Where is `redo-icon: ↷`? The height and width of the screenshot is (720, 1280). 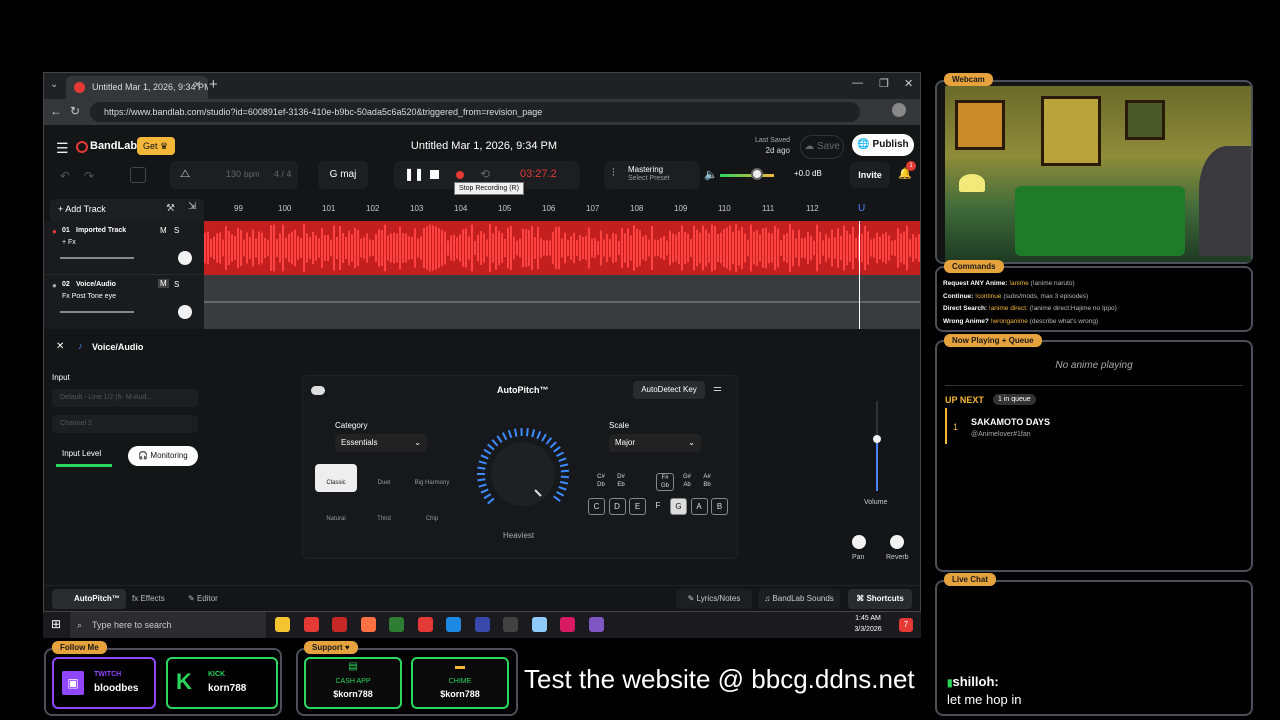 redo-icon: ↷ is located at coordinates (89, 176).